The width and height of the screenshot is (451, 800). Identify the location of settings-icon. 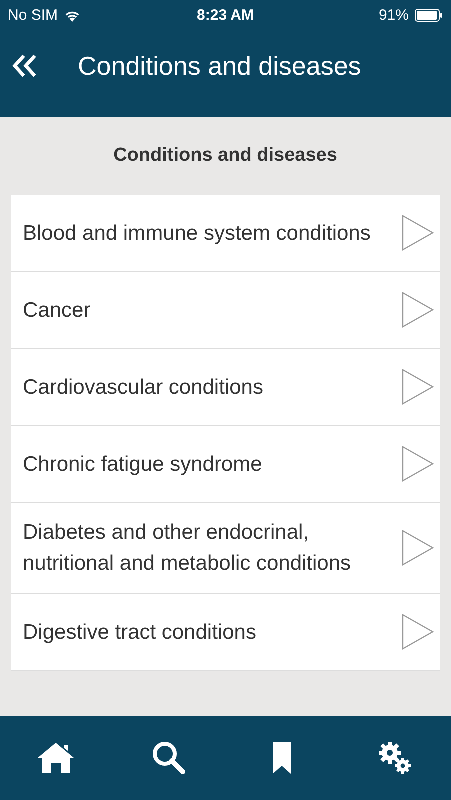
(394, 758).